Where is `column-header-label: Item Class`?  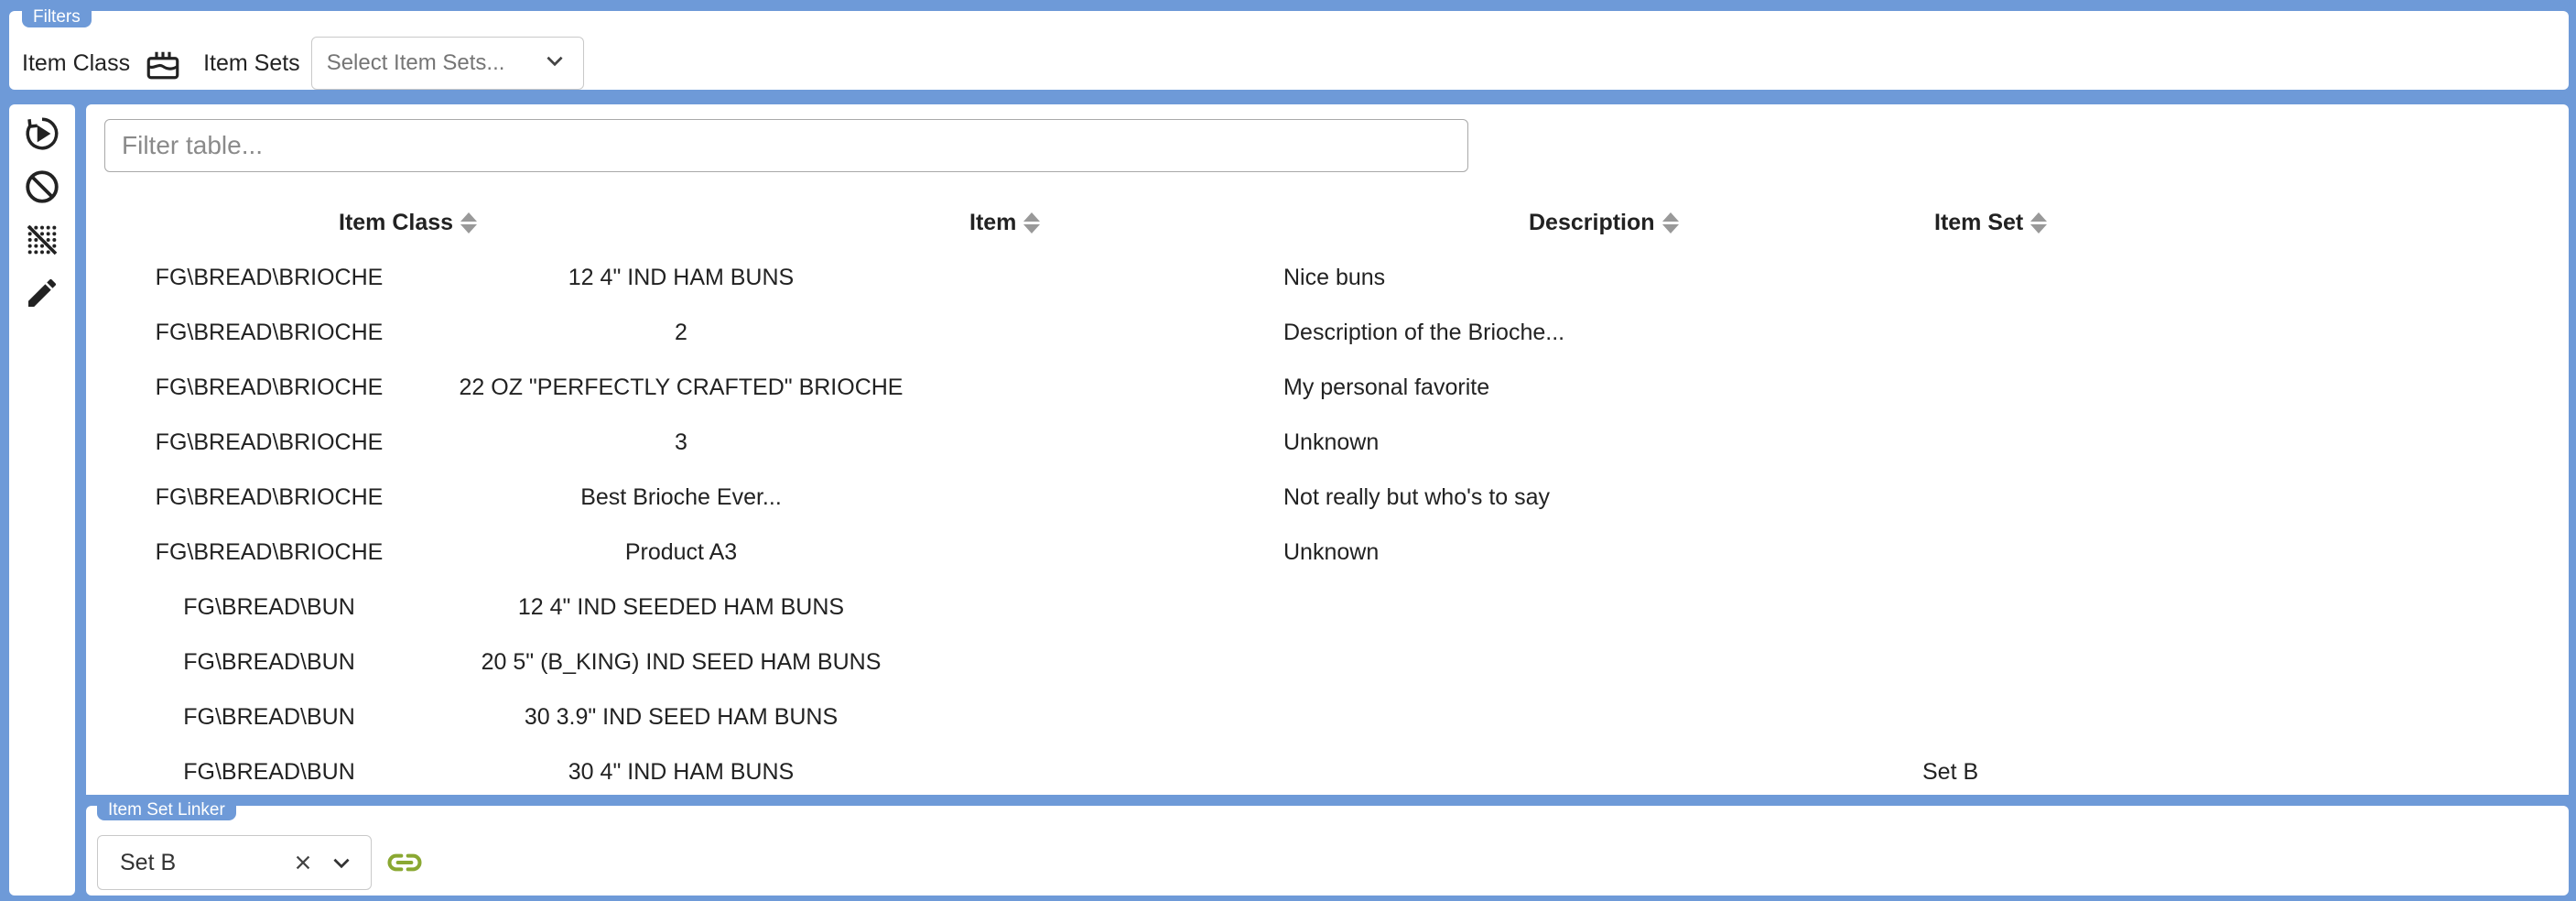 column-header-label: Item Class is located at coordinates (397, 222).